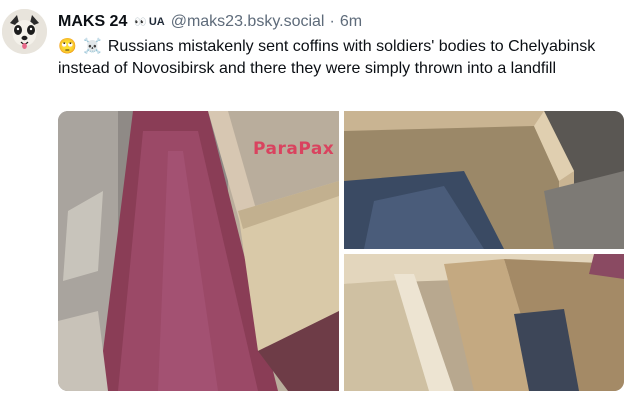 The image size is (627, 401). What do you see at coordinates (294, 149) in the screenshot?
I see `watermark-label: ParaPax` at bounding box center [294, 149].